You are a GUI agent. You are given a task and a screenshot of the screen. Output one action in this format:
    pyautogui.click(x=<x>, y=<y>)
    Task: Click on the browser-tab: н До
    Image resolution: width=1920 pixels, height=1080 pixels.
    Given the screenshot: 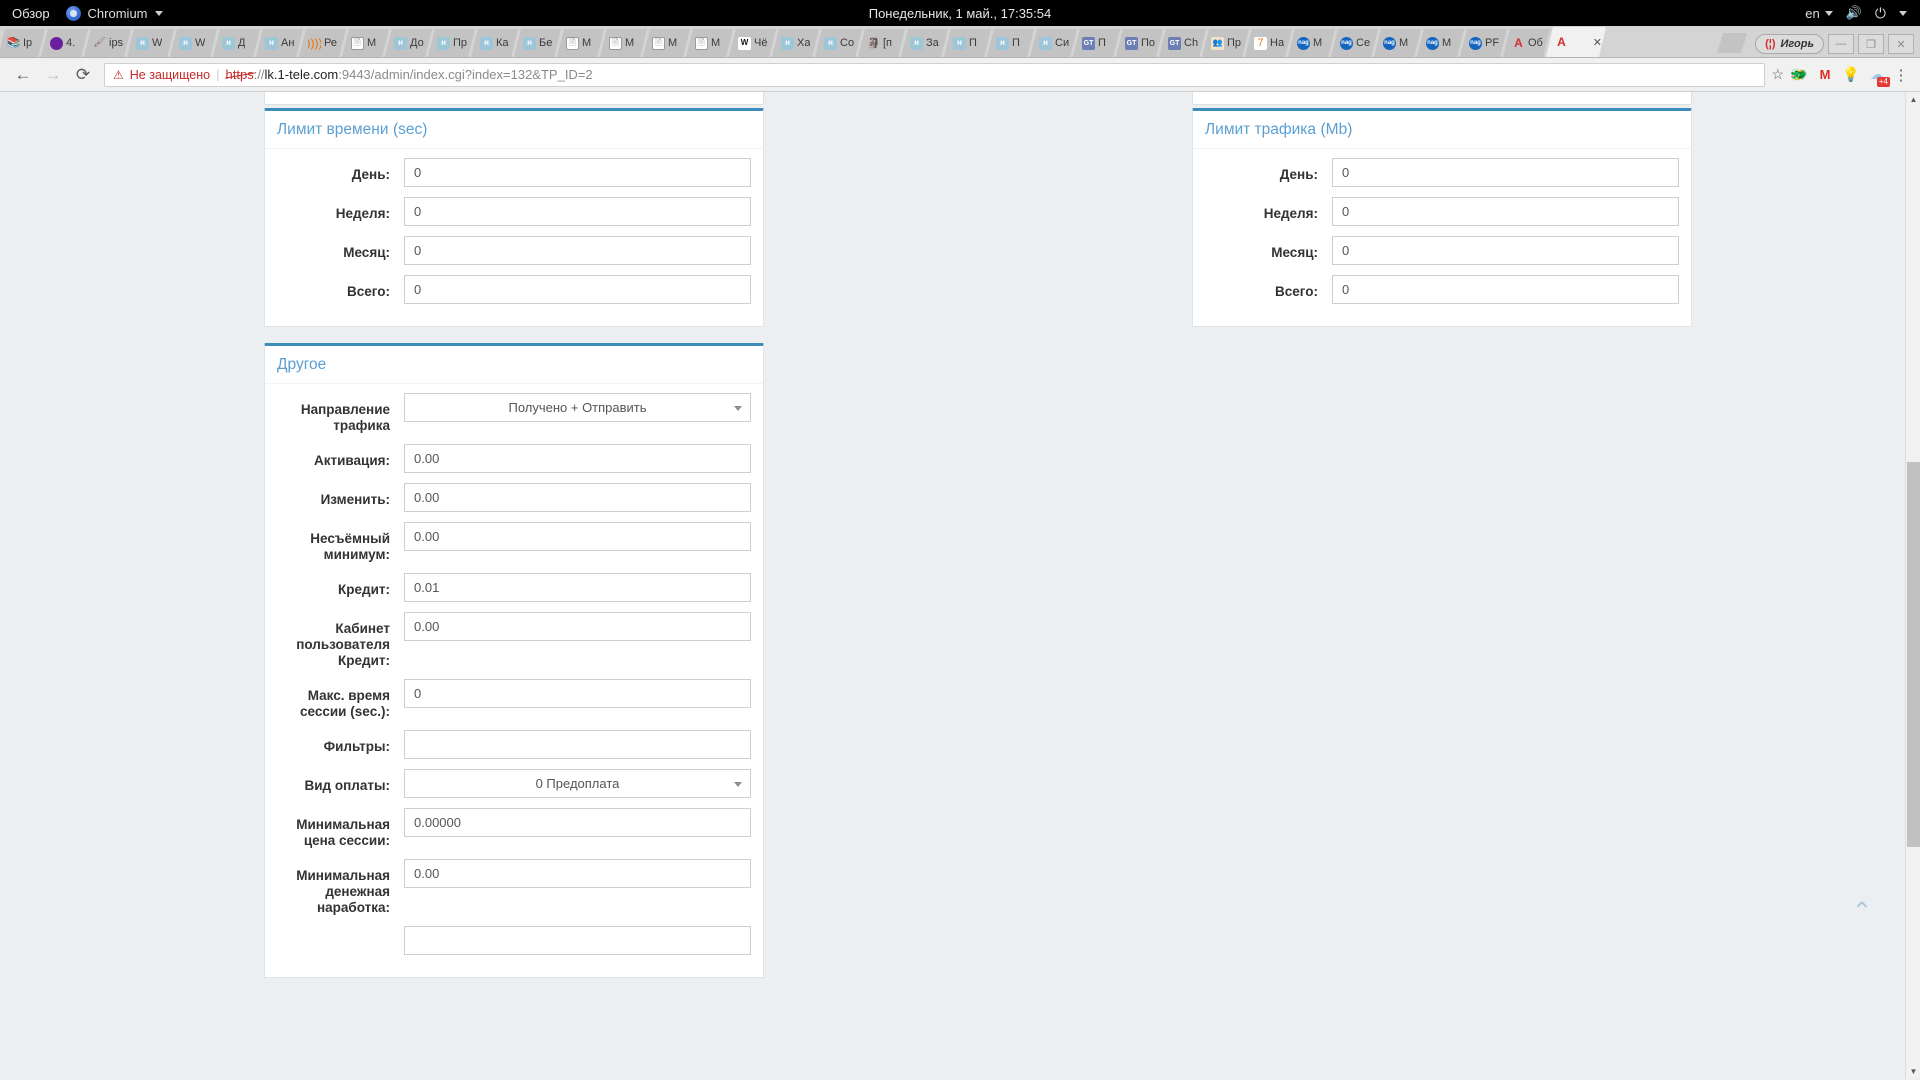 What is the action you would take?
    pyautogui.click(x=408, y=43)
    